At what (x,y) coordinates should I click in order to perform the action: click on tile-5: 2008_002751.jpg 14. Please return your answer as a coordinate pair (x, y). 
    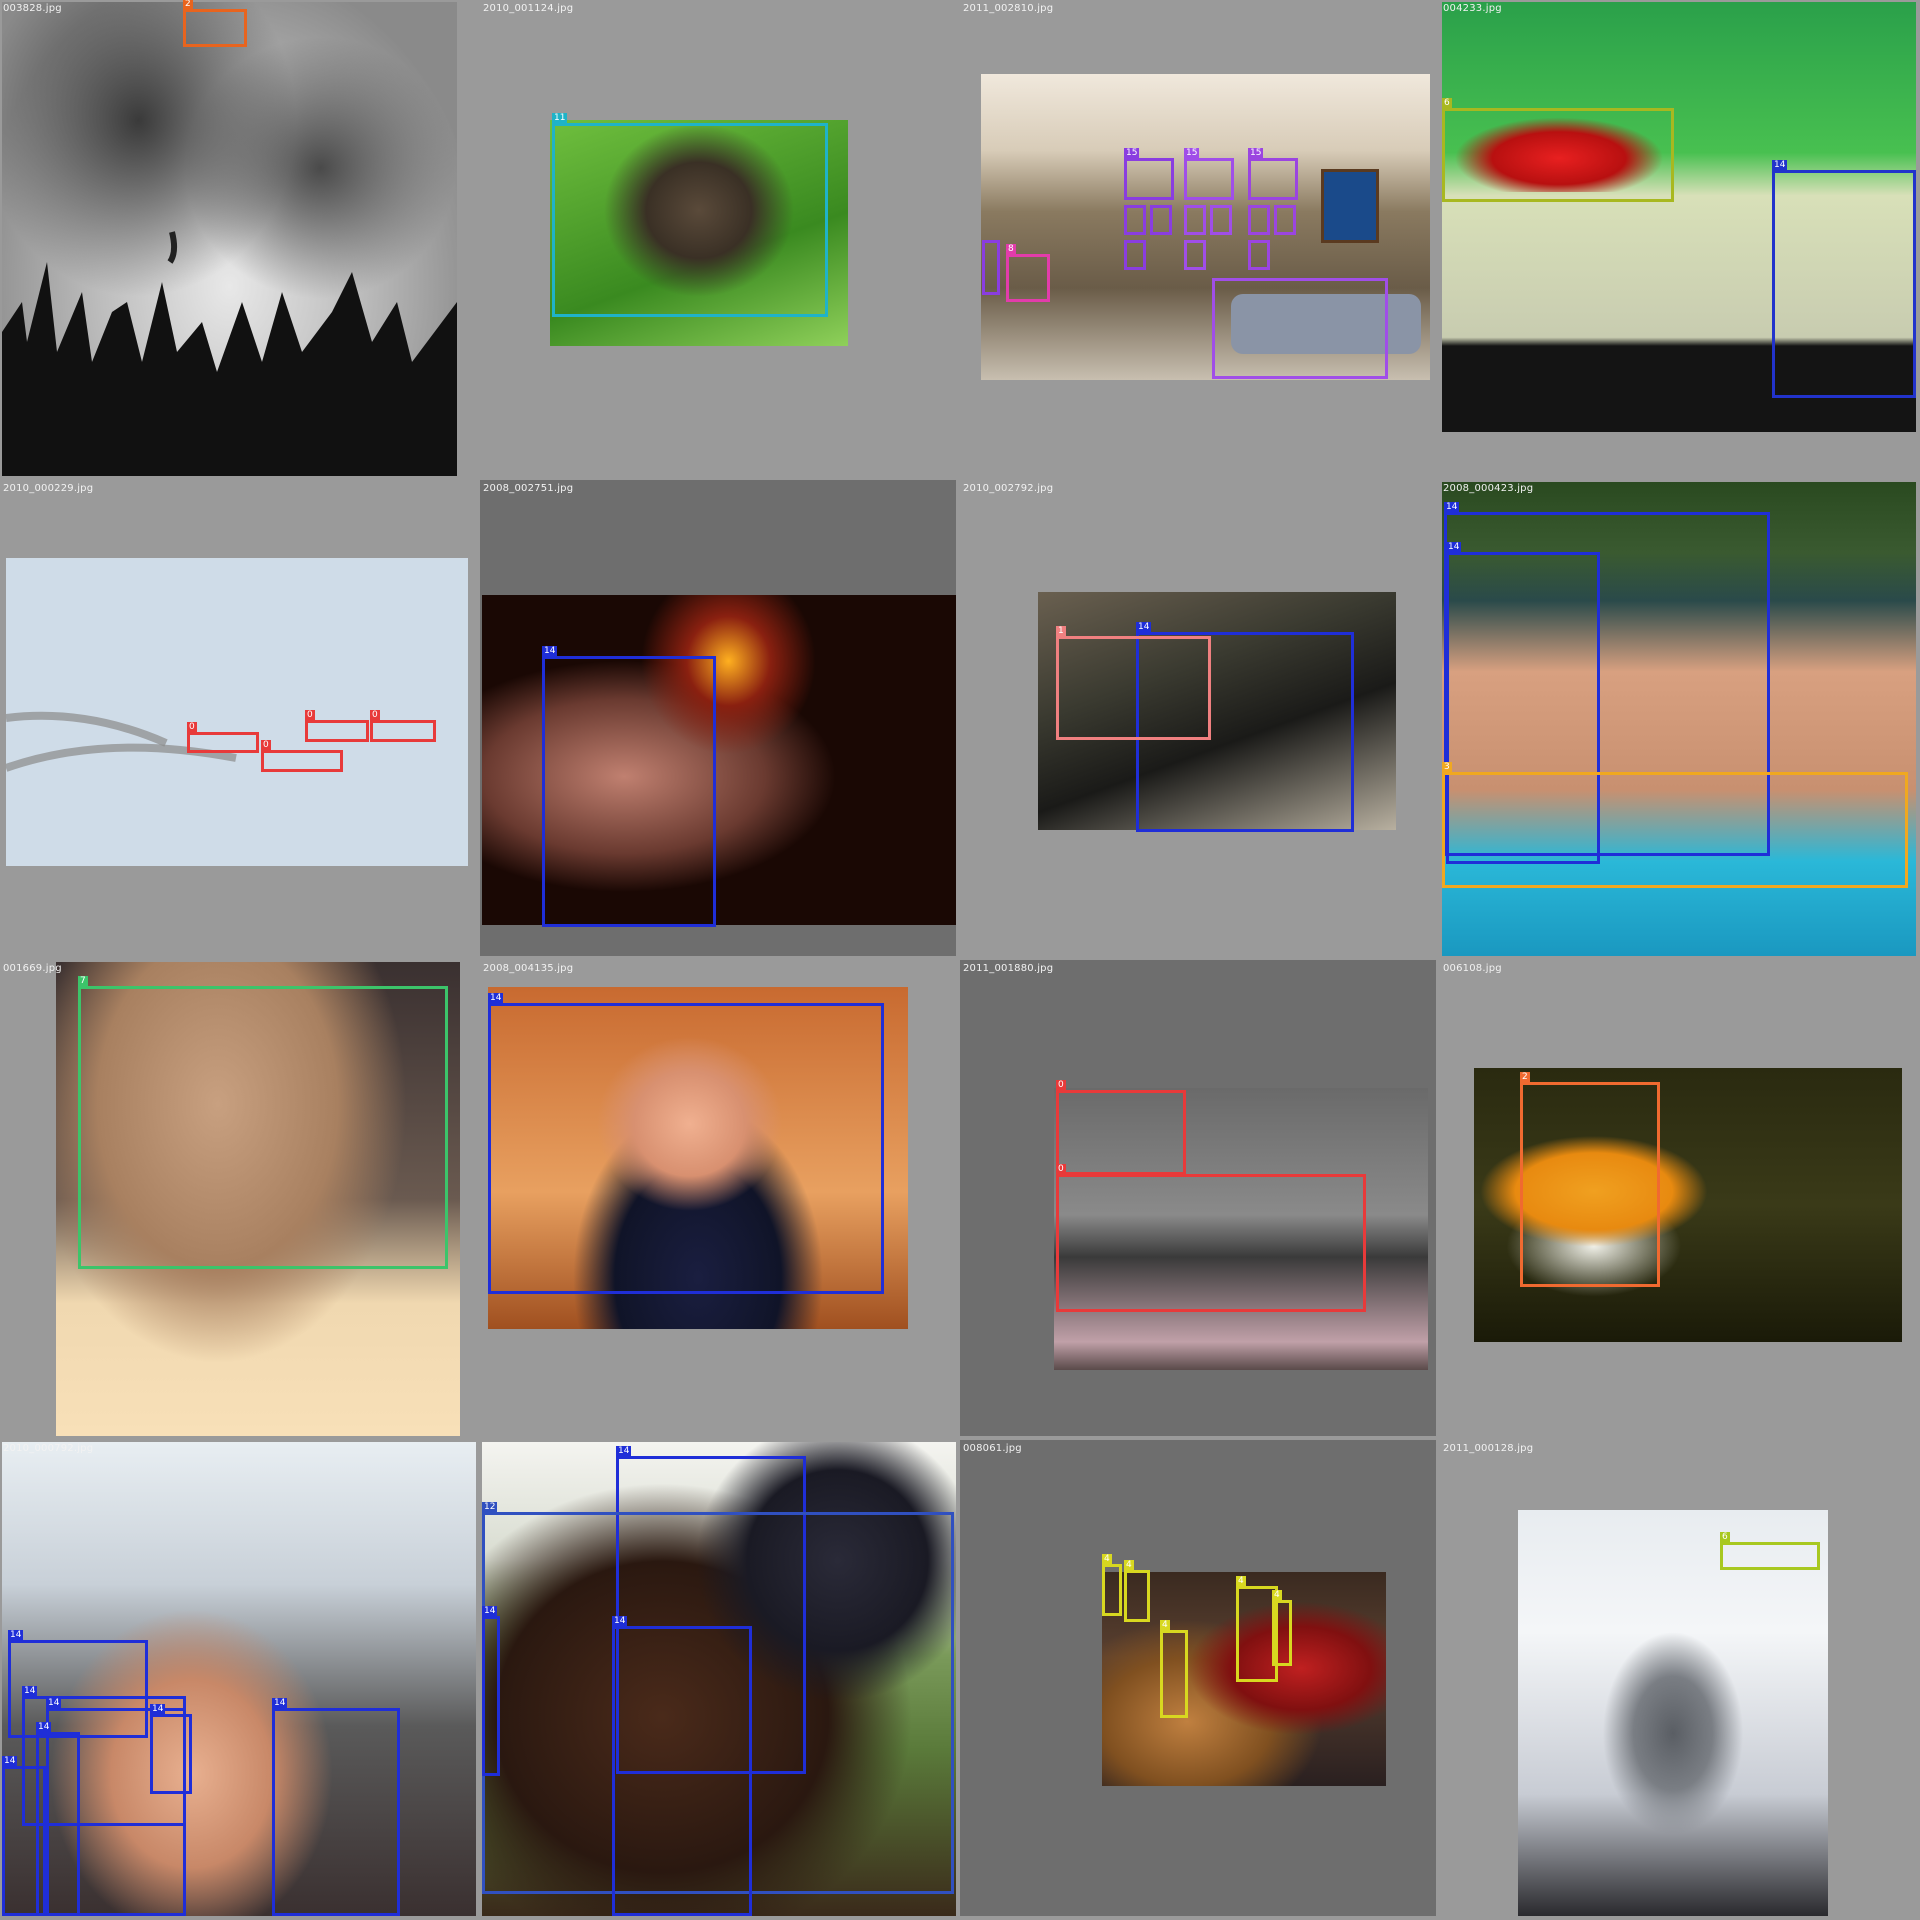
    Looking at the image, I should click on (718, 718).